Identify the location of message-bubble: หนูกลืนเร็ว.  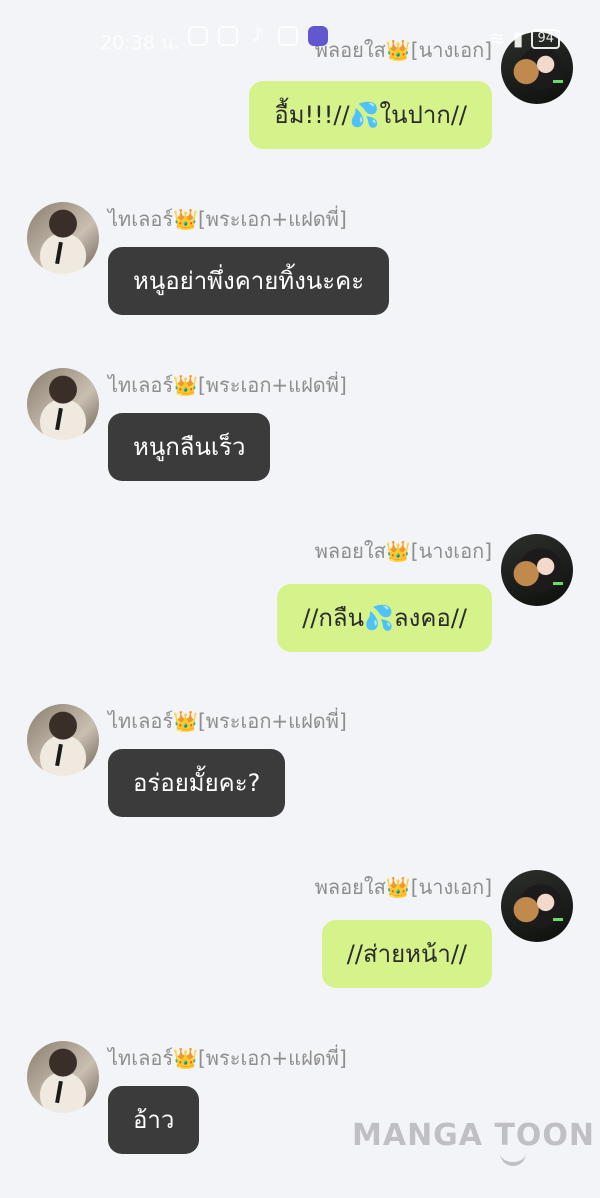
(189, 447).